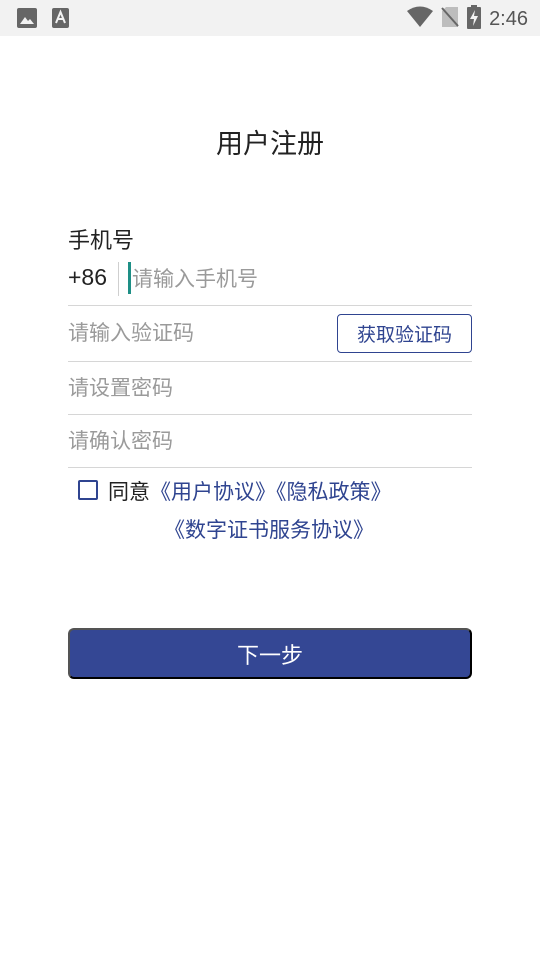  I want to click on password-row, so click(270, 388).